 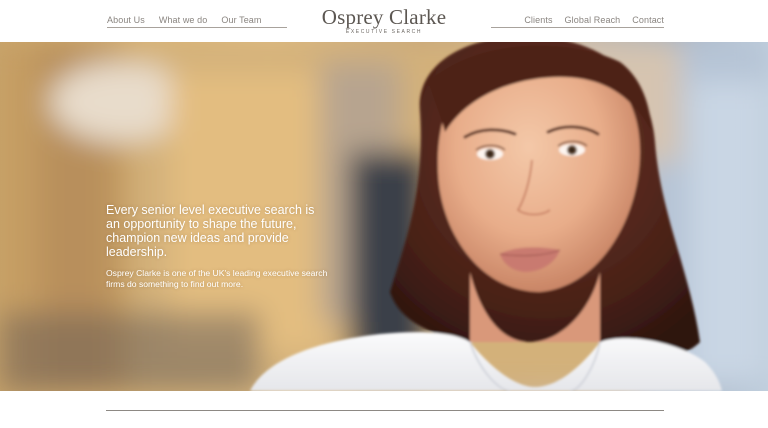 What do you see at coordinates (183, 20) in the screenshot?
I see `nav-link-what-we-do: What we do` at bounding box center [183, 20].